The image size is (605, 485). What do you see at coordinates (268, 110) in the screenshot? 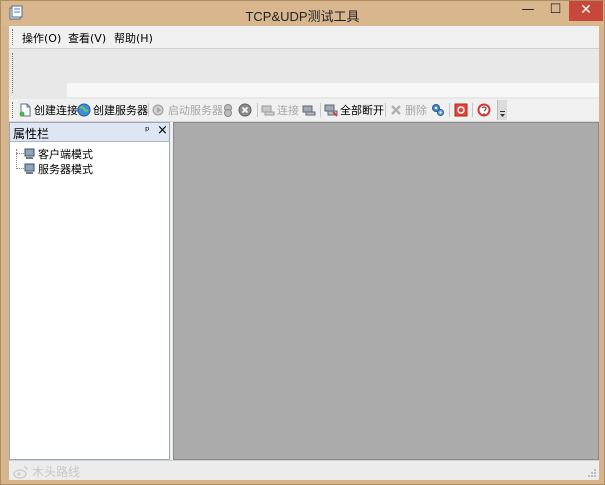
I see `network-connect-icon` at bounding box center [268, 110].